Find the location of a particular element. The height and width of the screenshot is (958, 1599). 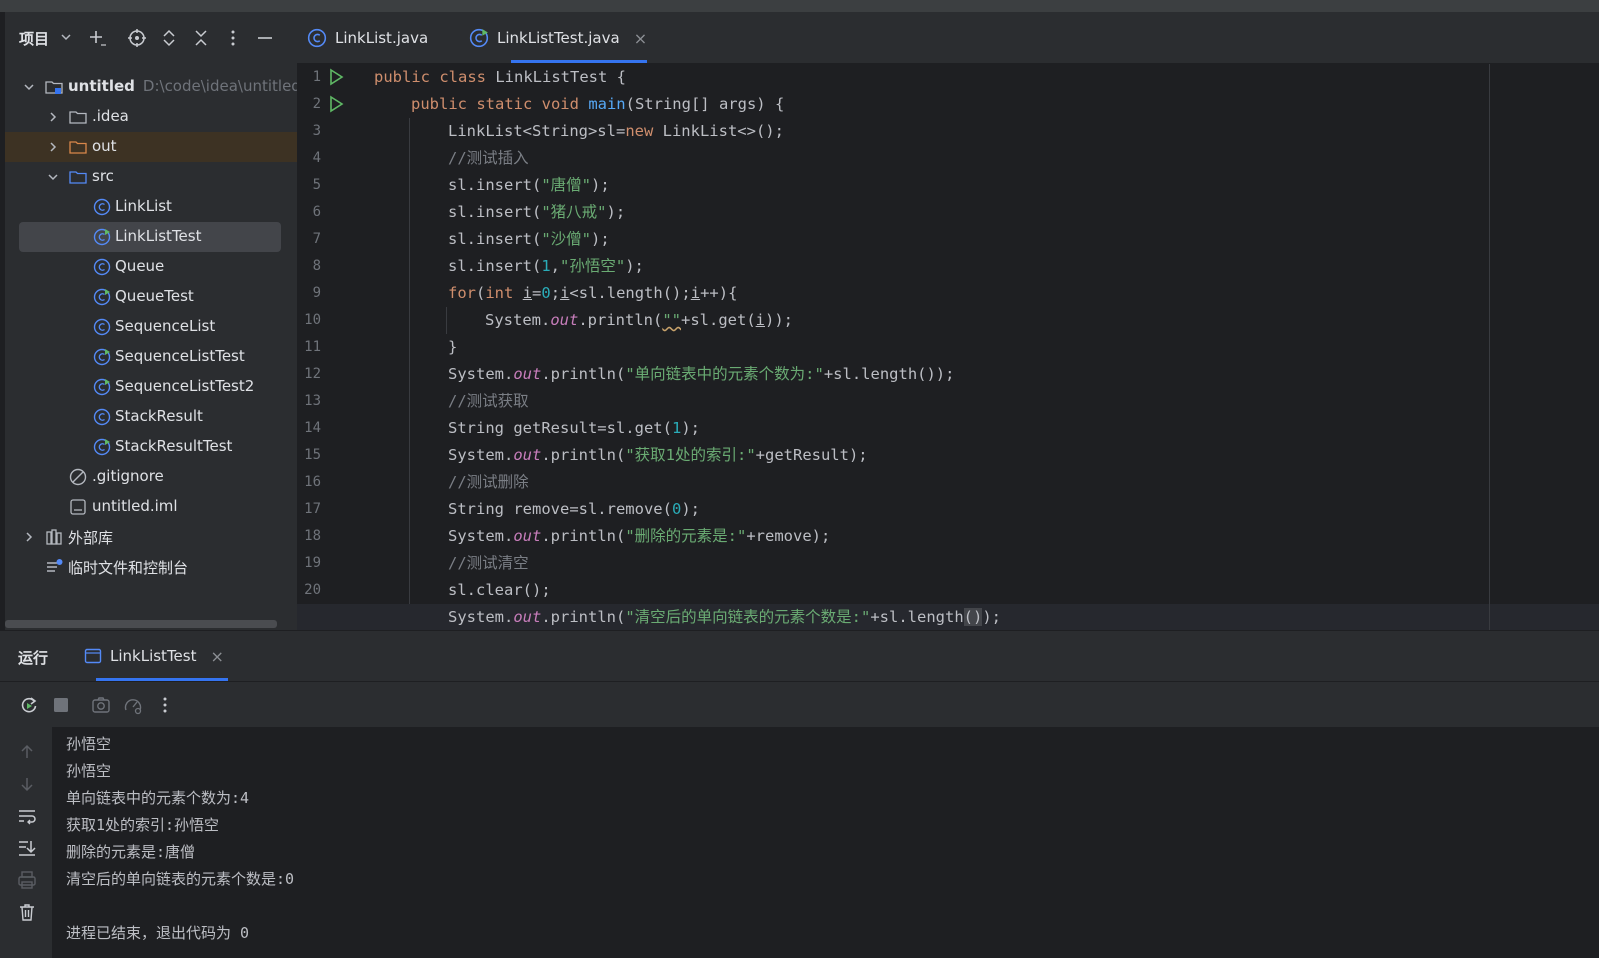

line-number: 17 is located at coordinates (312, 509).